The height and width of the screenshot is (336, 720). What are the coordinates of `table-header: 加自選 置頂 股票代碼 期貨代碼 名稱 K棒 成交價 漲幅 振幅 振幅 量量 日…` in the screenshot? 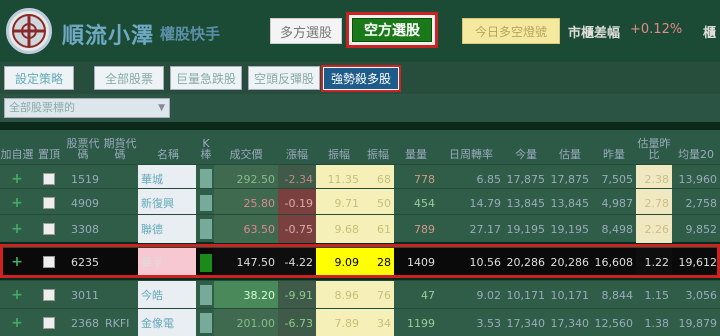 It's located at (360, 147).